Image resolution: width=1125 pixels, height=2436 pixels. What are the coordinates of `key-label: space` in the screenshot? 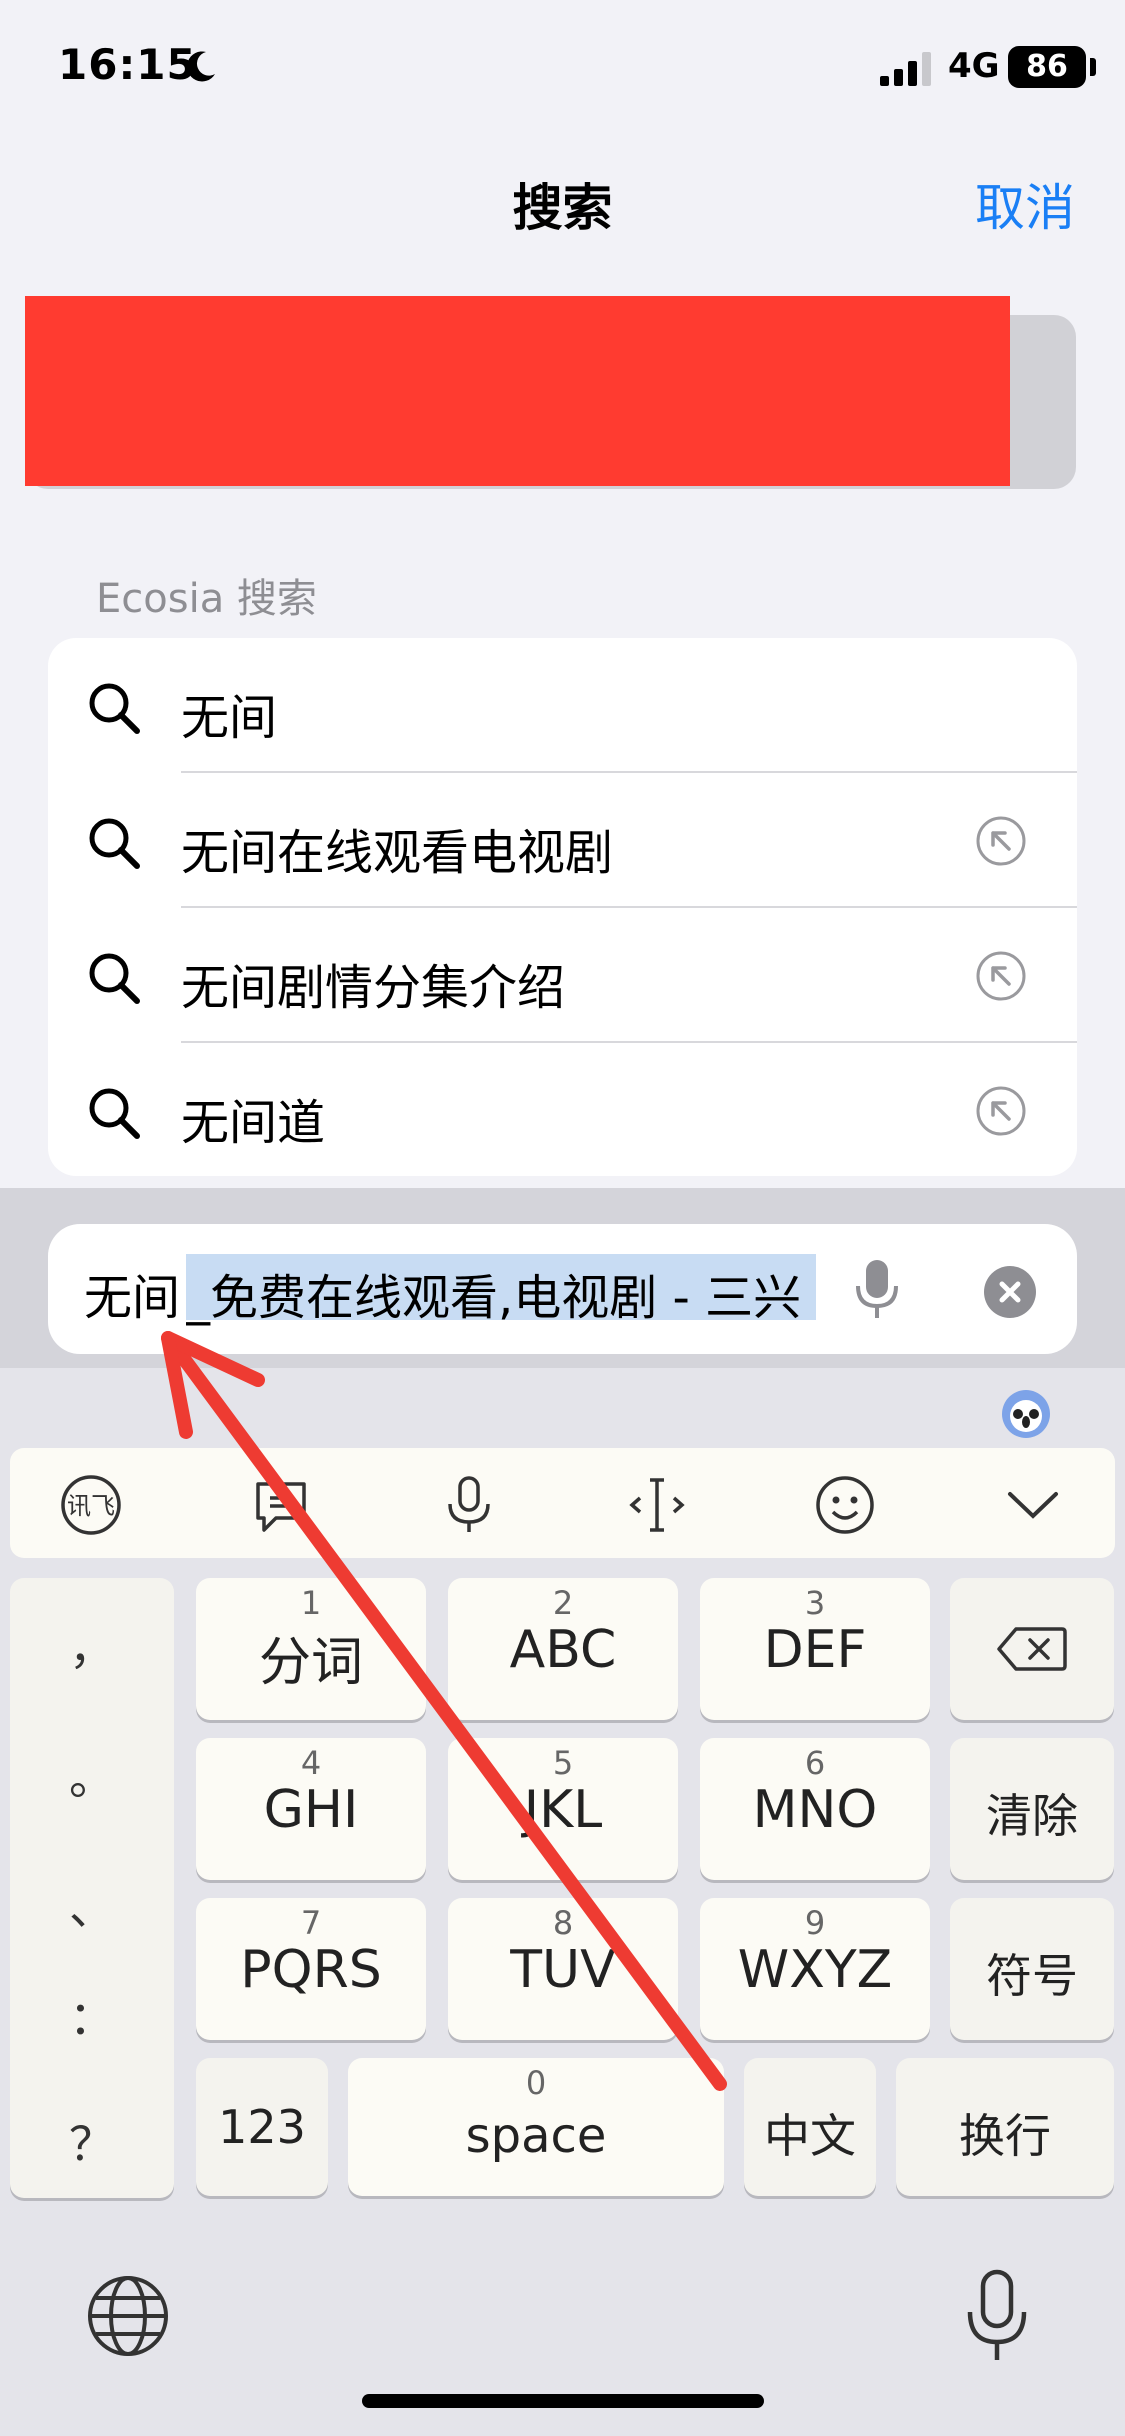 It's located at (536, 2136).